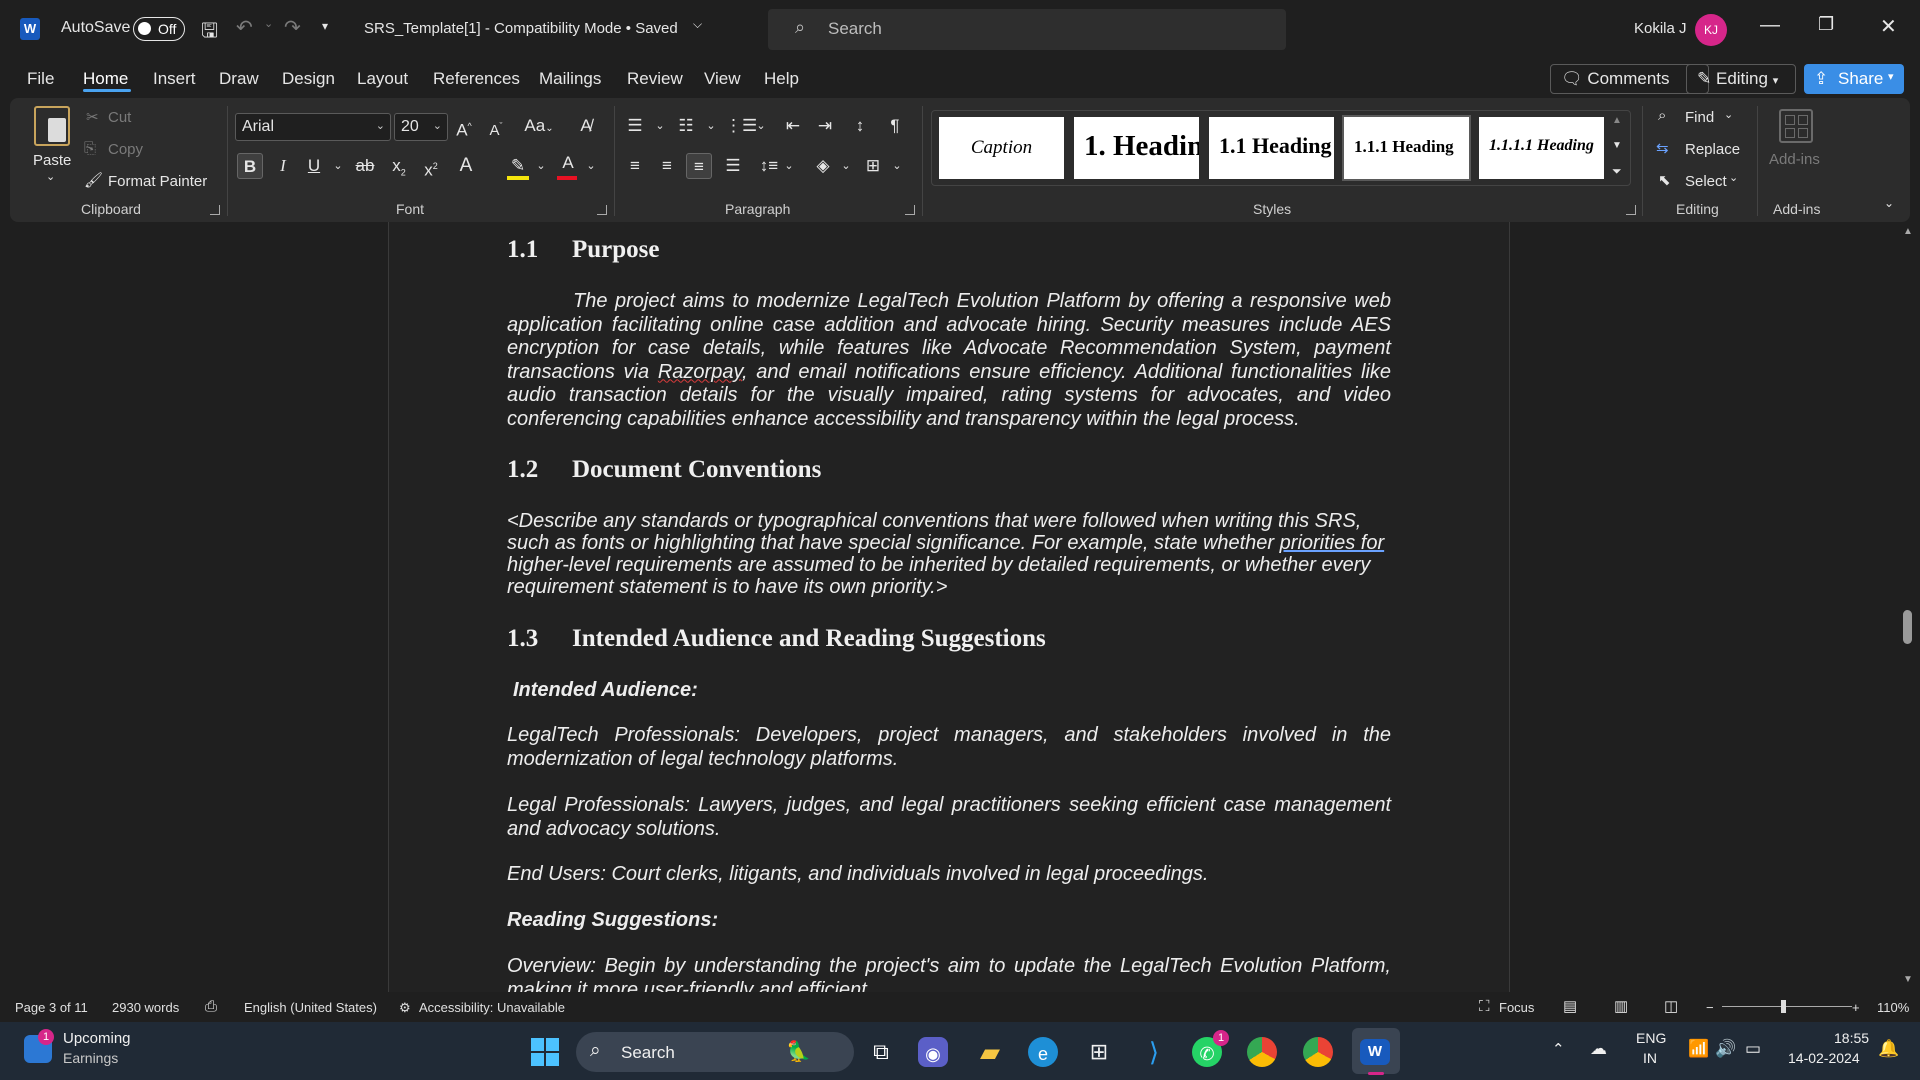 The height and width of the screenshot is (1080, 1920). I want to click on chevron-down-icon: ▾, so click(1891, 76).